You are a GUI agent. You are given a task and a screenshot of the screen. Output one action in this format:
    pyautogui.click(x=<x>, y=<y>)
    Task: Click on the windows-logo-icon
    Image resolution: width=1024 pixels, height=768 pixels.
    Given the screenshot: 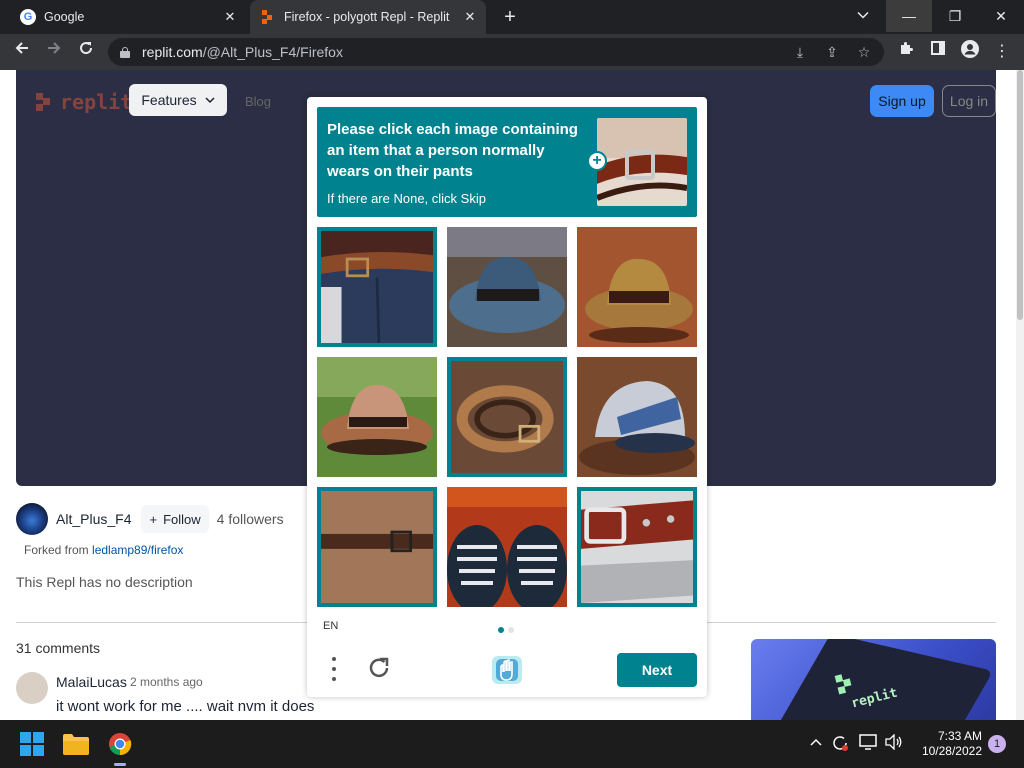 What is the action you would take?
    pyautogui.click(x=32, y=744)
    